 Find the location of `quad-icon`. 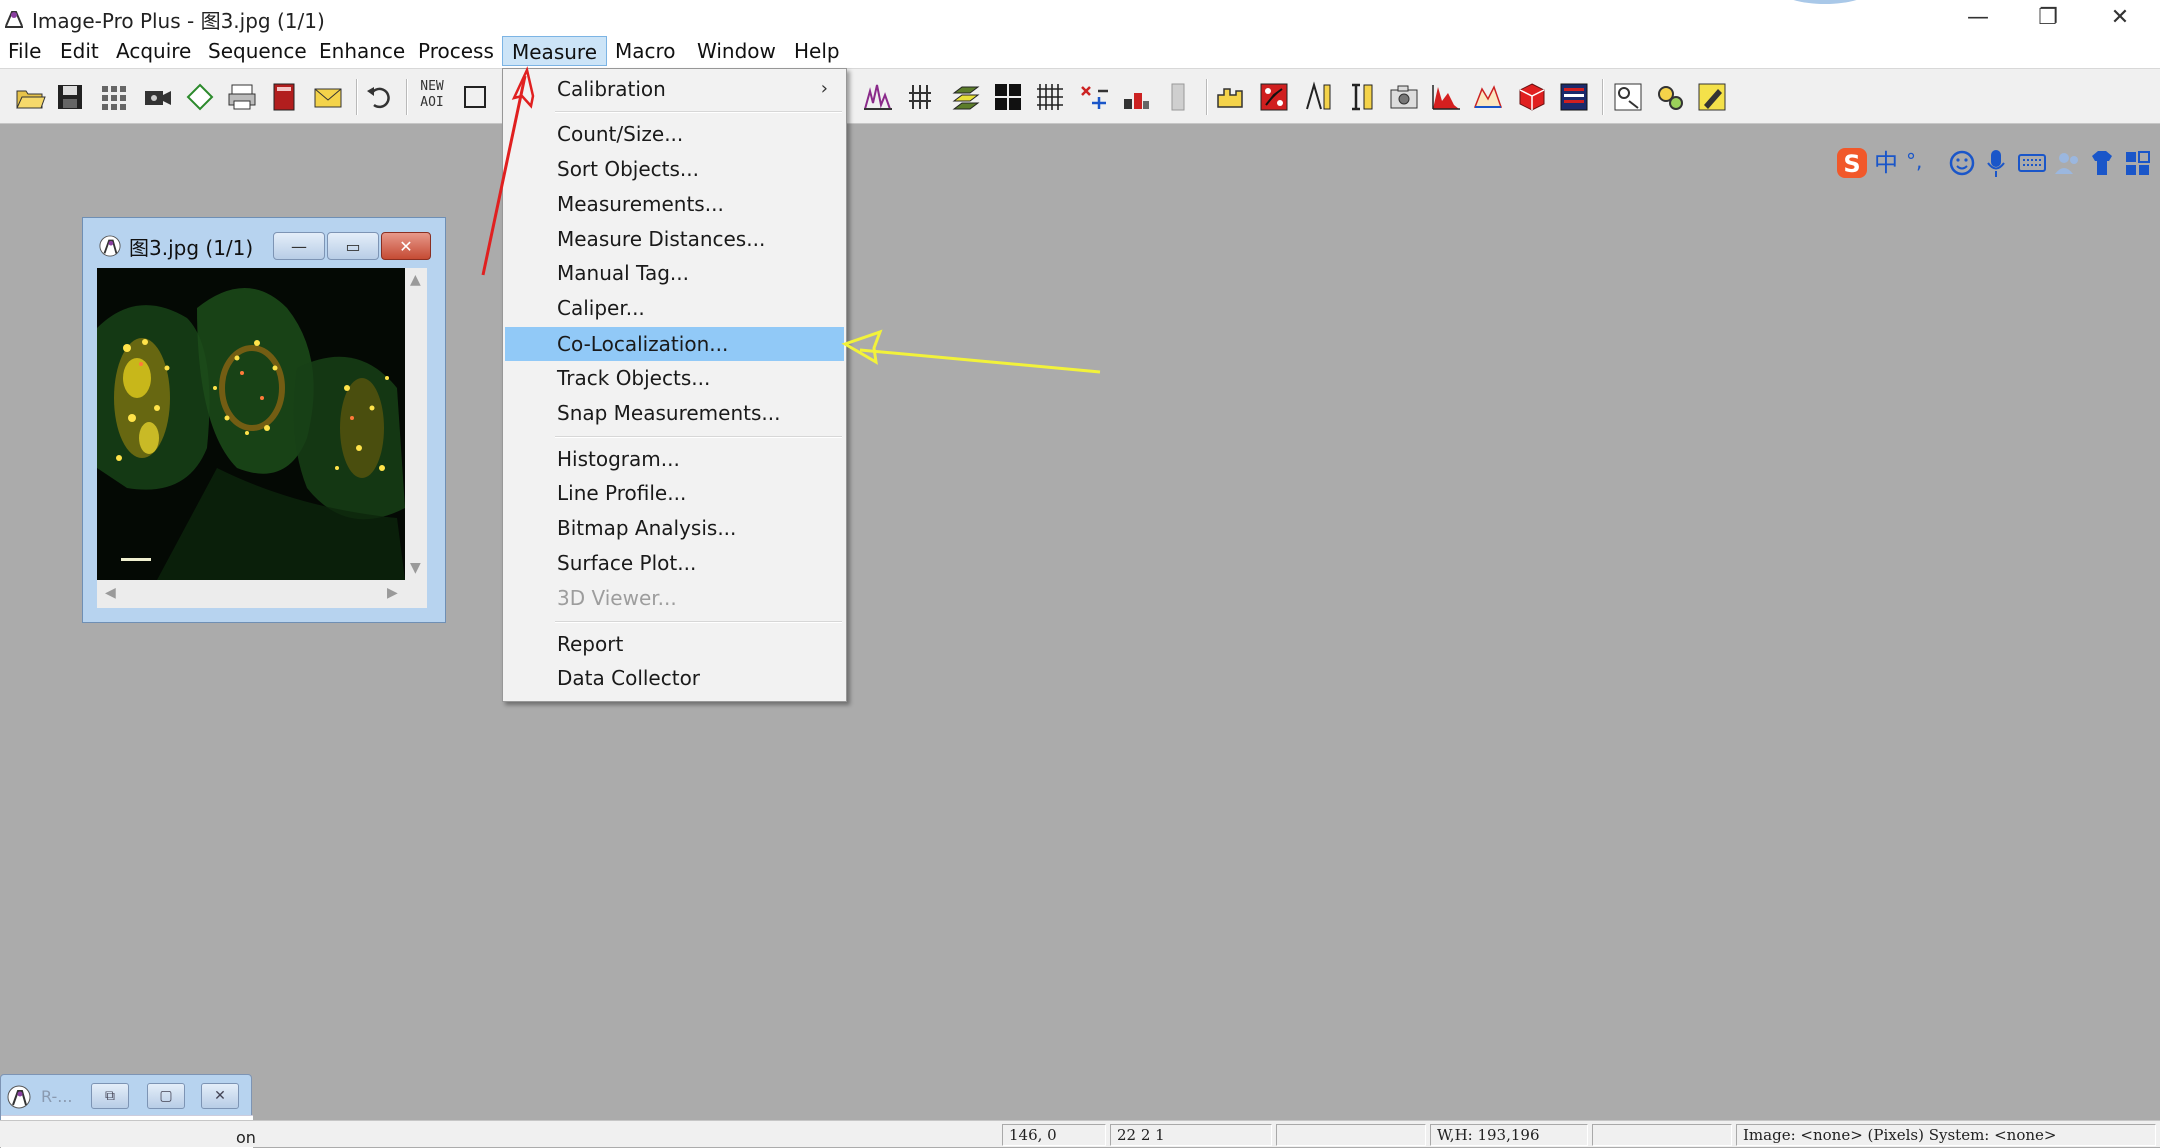

quad-icon is located at coordinates (1008, 97).